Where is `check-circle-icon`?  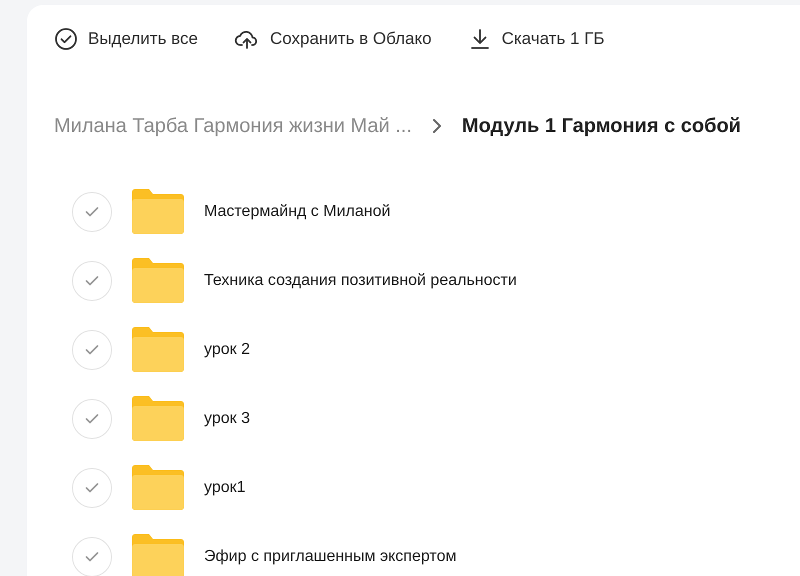
check-circle-icon is located at coordinates (66, 39).